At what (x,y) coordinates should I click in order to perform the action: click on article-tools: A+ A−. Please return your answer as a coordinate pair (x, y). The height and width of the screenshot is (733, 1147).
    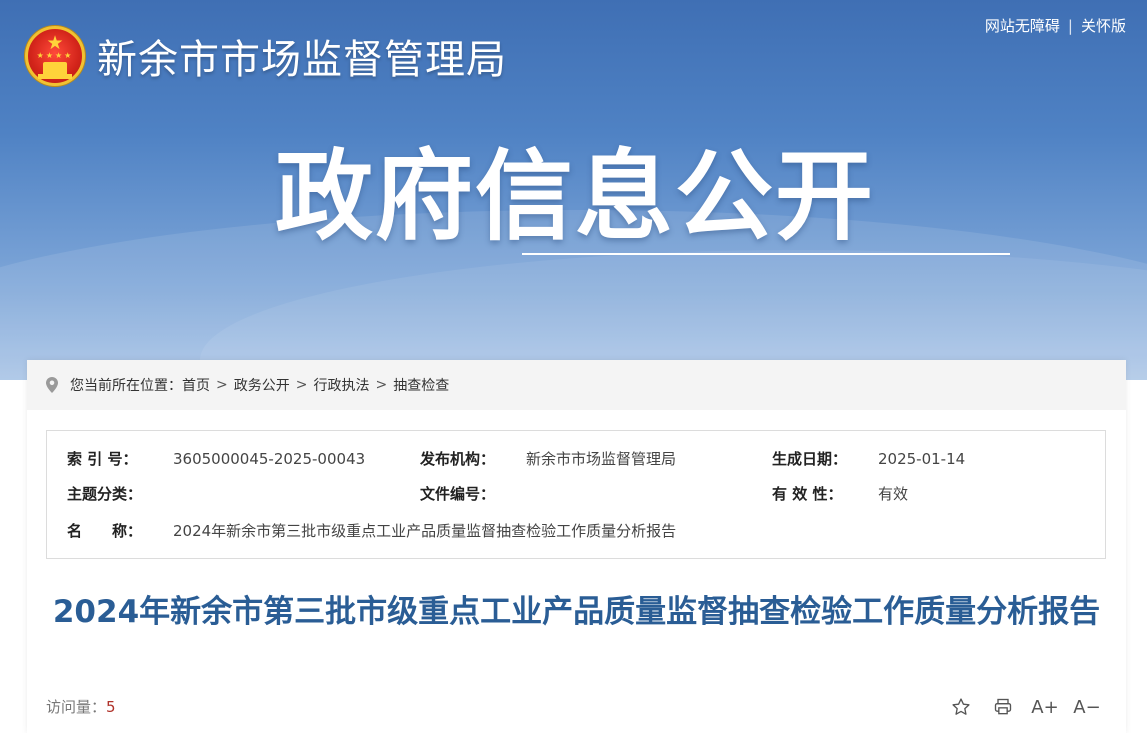
    Looking at the image, I should click on (1025, 707).